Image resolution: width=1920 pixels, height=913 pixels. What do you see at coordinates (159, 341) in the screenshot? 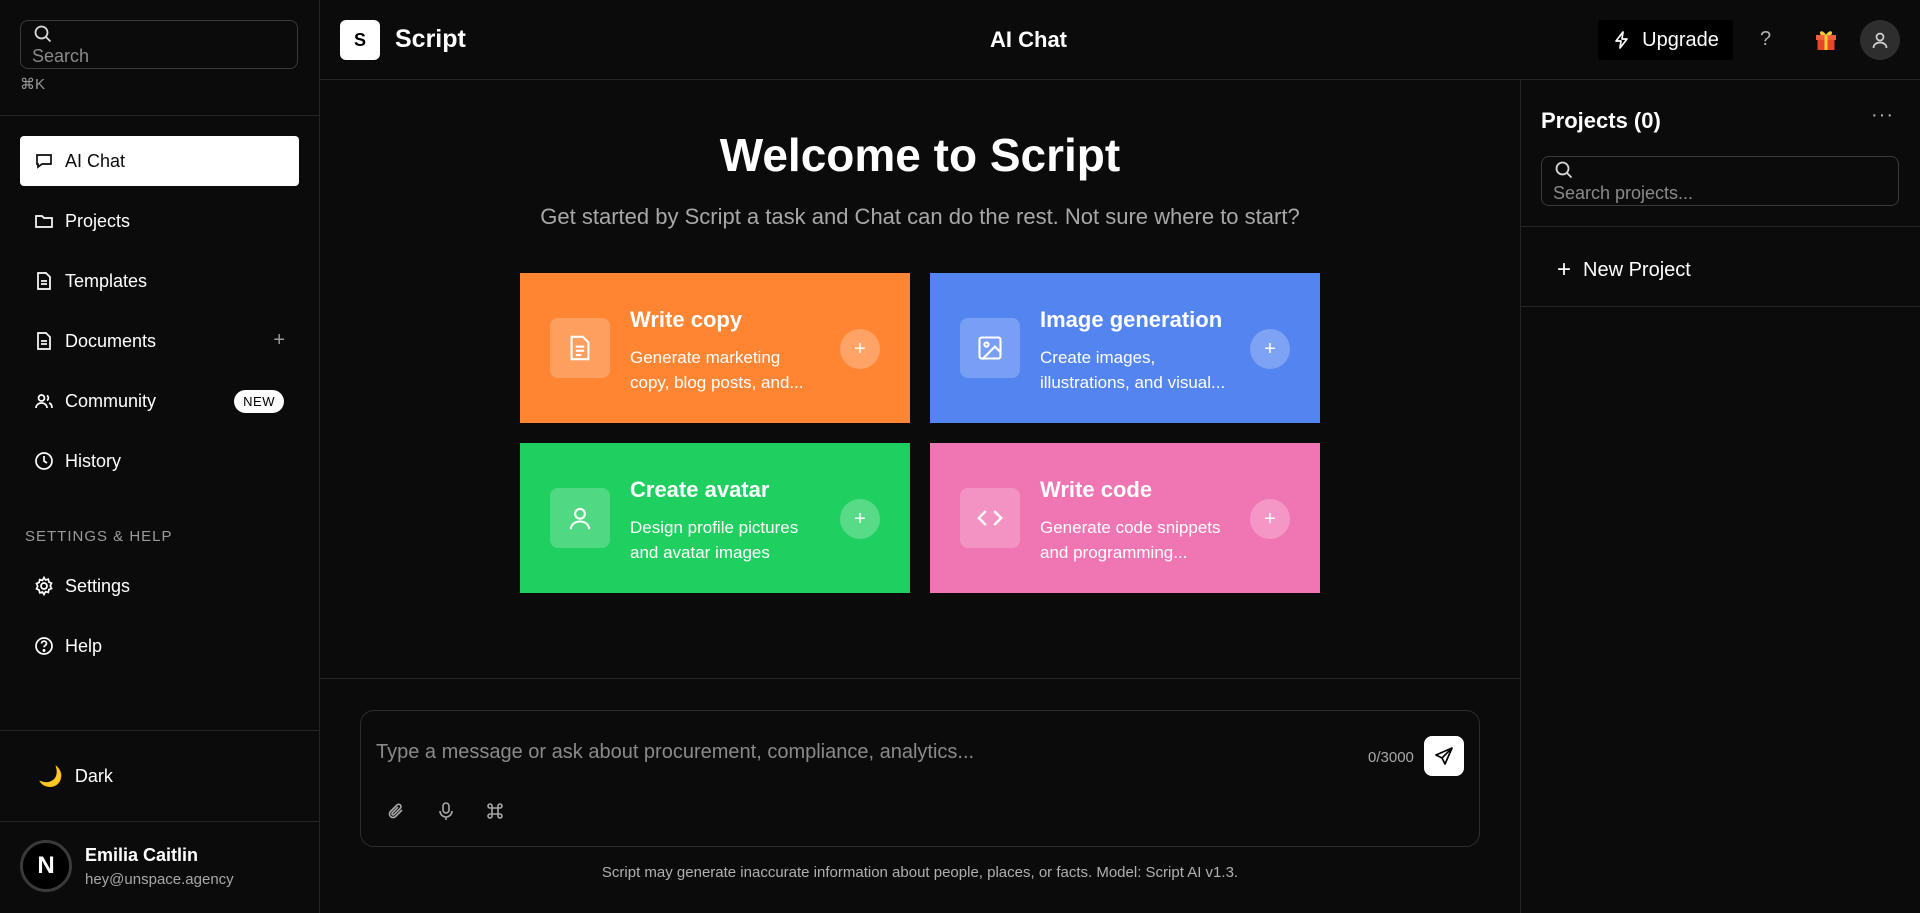
I see `sidebar-item-documents: Documents +` at bounding box center [159, 341].